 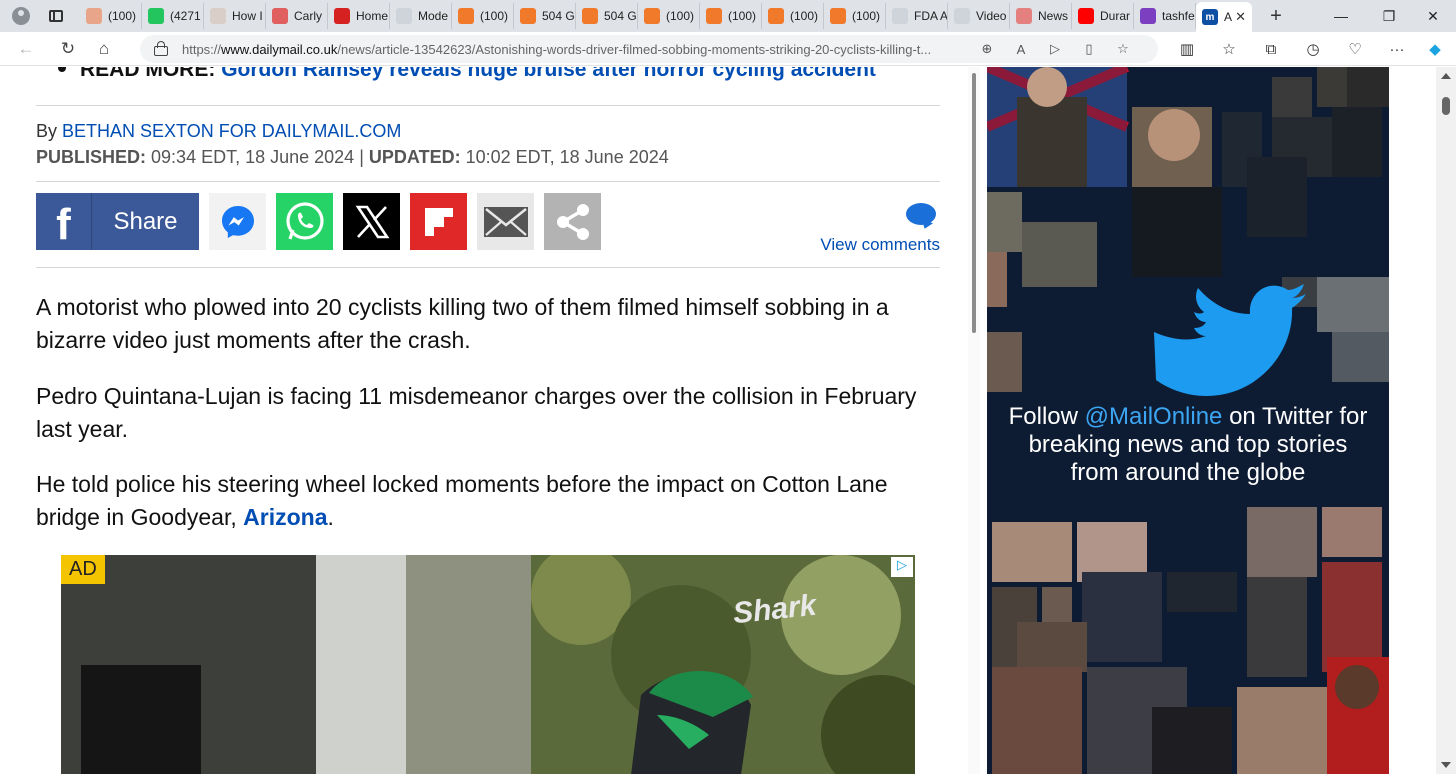 I want to click on updated-value: 10:02 EDT, 18 June 2024, so click(x=567, y=157).